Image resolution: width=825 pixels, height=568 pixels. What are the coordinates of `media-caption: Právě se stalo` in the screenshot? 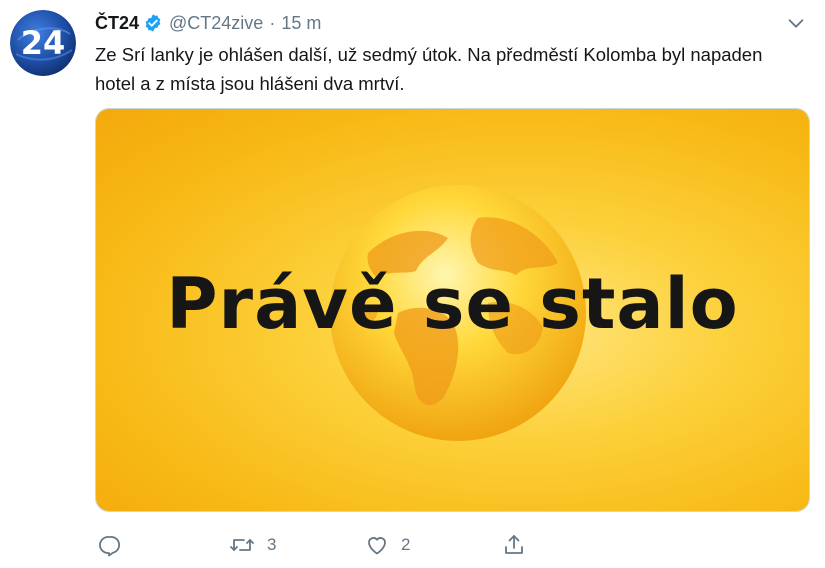 It's located at (452, 304).